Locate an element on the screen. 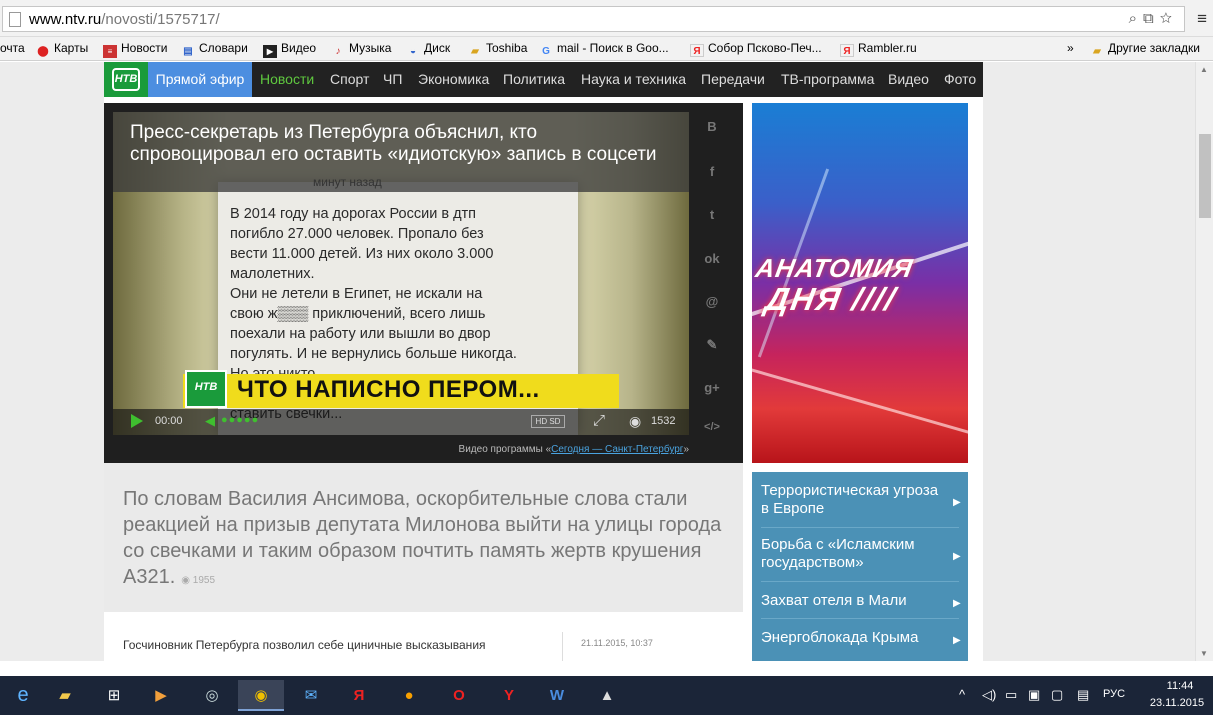 The image size is (1213, 715). nav-science: Наука и техника is located at coordinates (633, 79).